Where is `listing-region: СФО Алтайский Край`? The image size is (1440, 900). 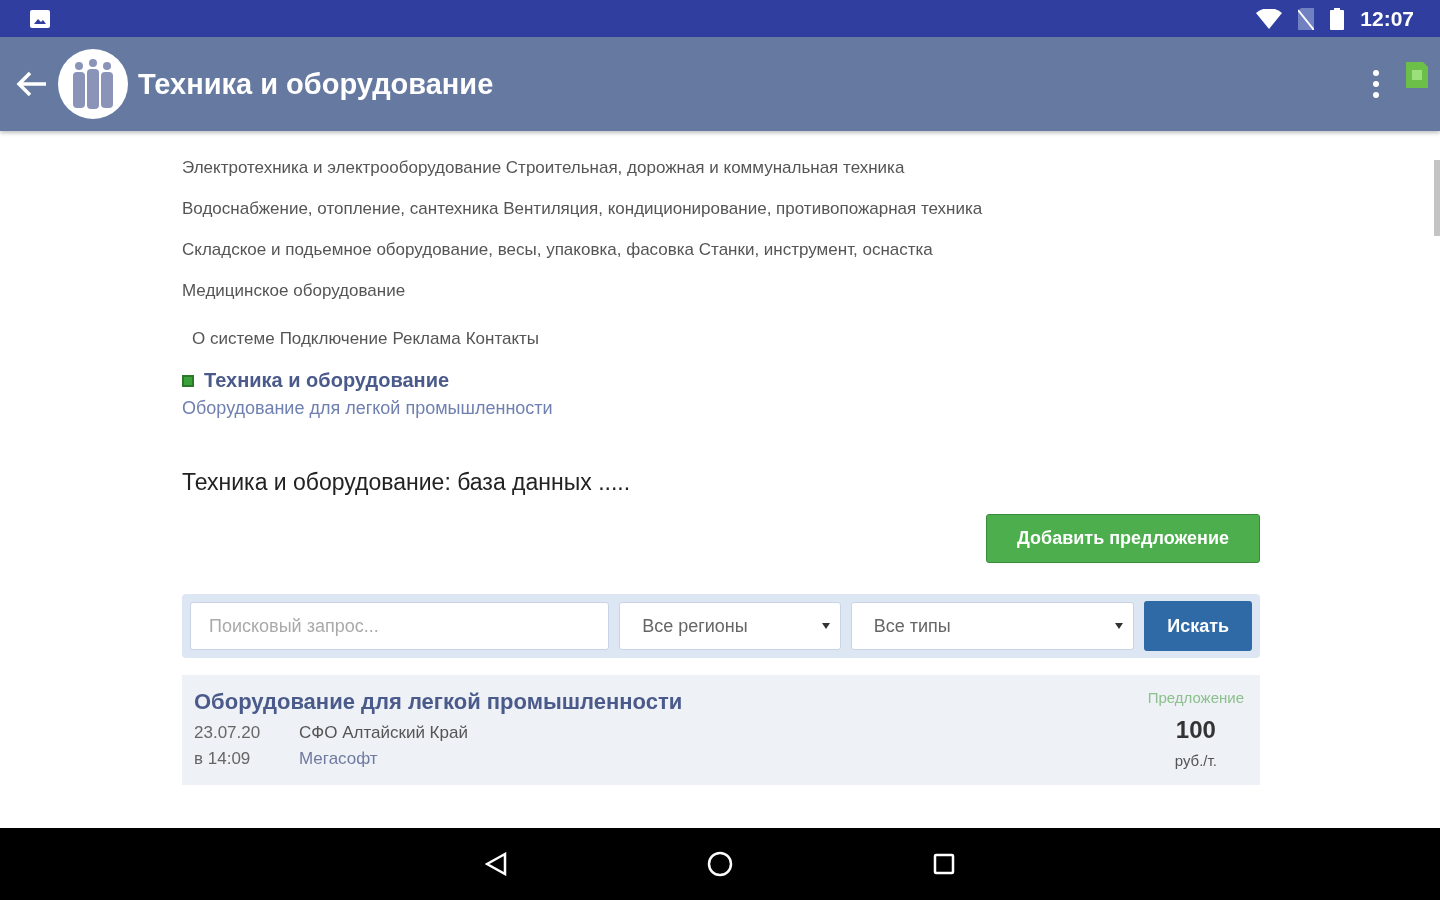 listing-region: СФО Алтайский Край is located at coordinates (384, 733).